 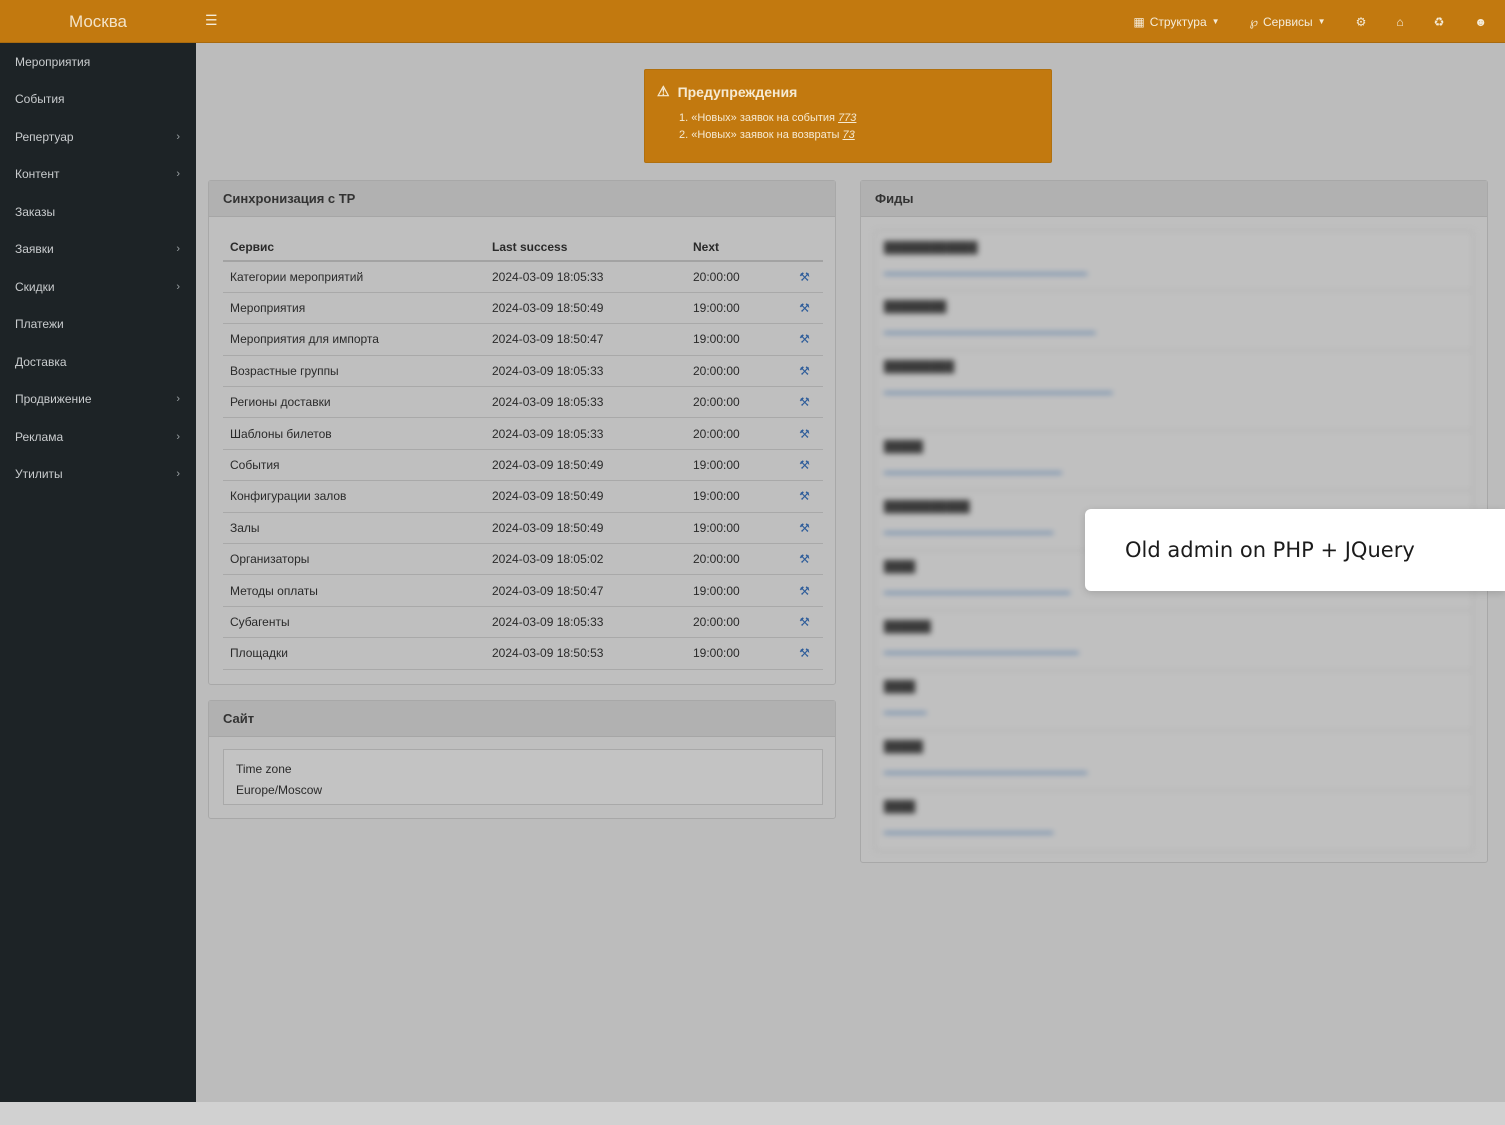 What do you see at coordinates (35, 286) in the screenshot?
I see `sidebar-item-label: Скидки` at bounding box center [35, 286].